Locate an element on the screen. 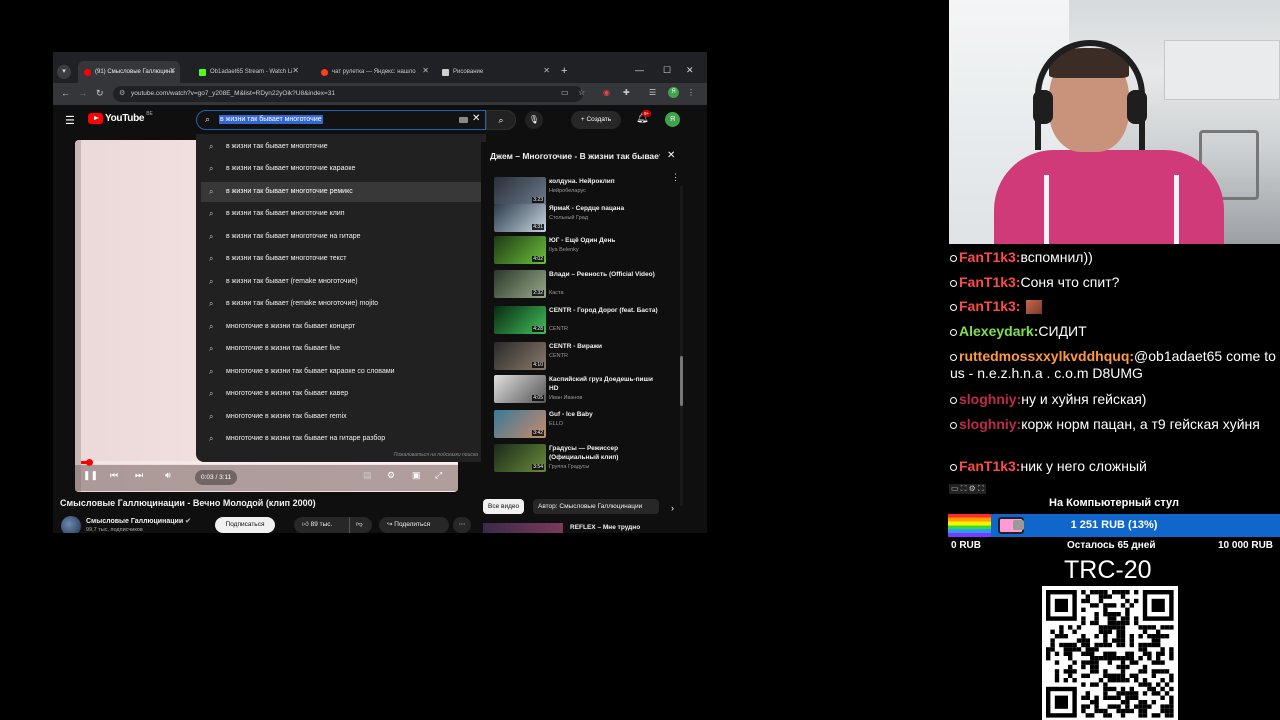 The width and height of the screenshot is (1280, 720). suggestion-item: ⌕ в жизни так бывает многоточие караоке is located at coordinates (341, 169).